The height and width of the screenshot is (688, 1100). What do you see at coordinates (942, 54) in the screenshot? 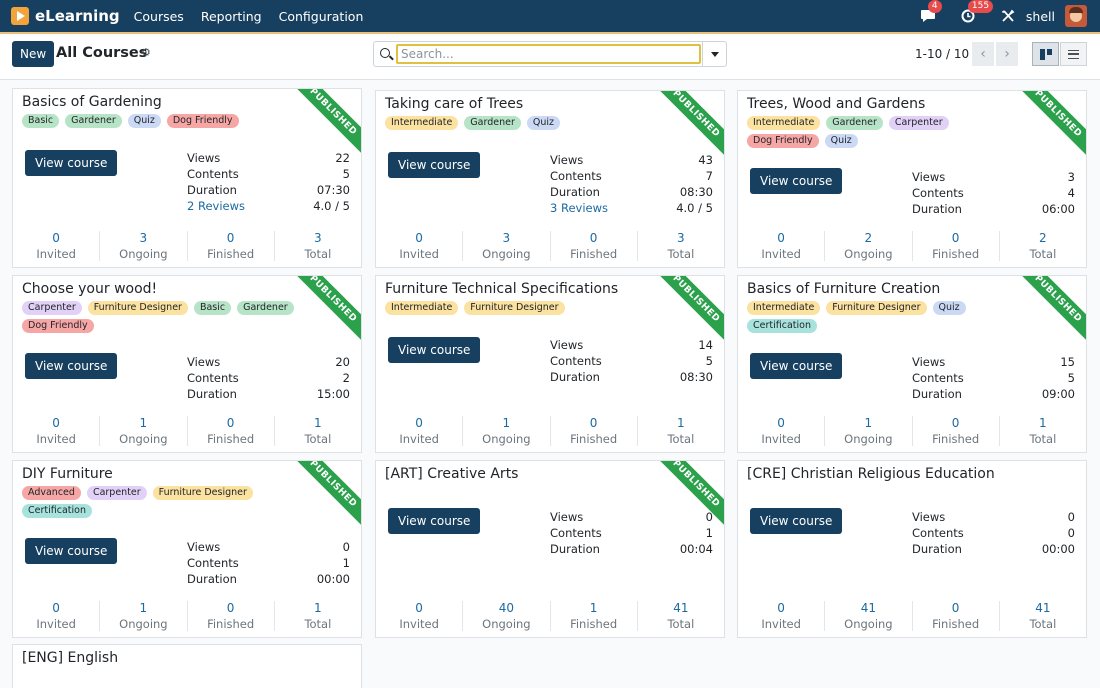
I see `pager-value: 1-10 / 10` at bounding box center [942, 54].